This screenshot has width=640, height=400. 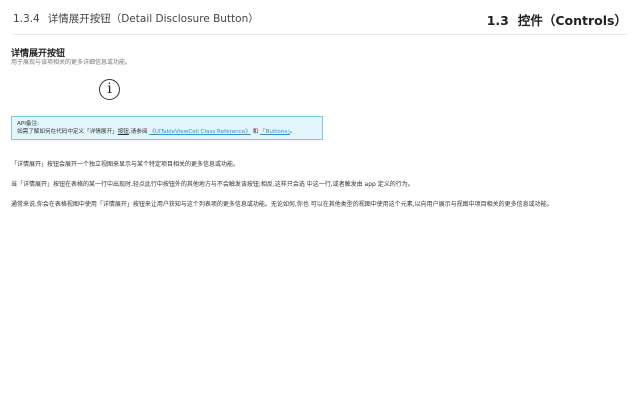 What do you see at coordinates (125, 164) in the screenshot?
I see `paragraph-1: 「详情展开」按钮会展开一个独立视图来显示与某个特定项目相关的更多信息或功能。` at bounding box center [125, 164].